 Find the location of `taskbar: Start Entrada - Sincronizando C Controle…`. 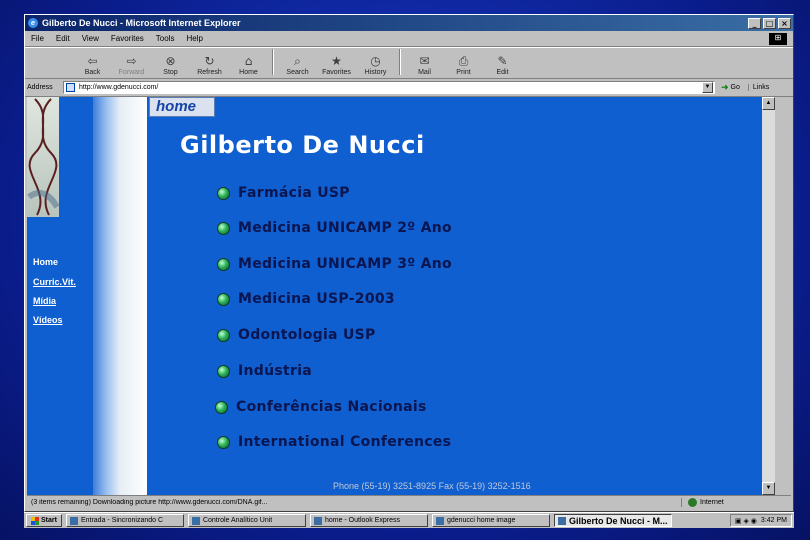

taskbar: Start Entrada - Sincronizando C Controle… is located at coordinates (409, 520).